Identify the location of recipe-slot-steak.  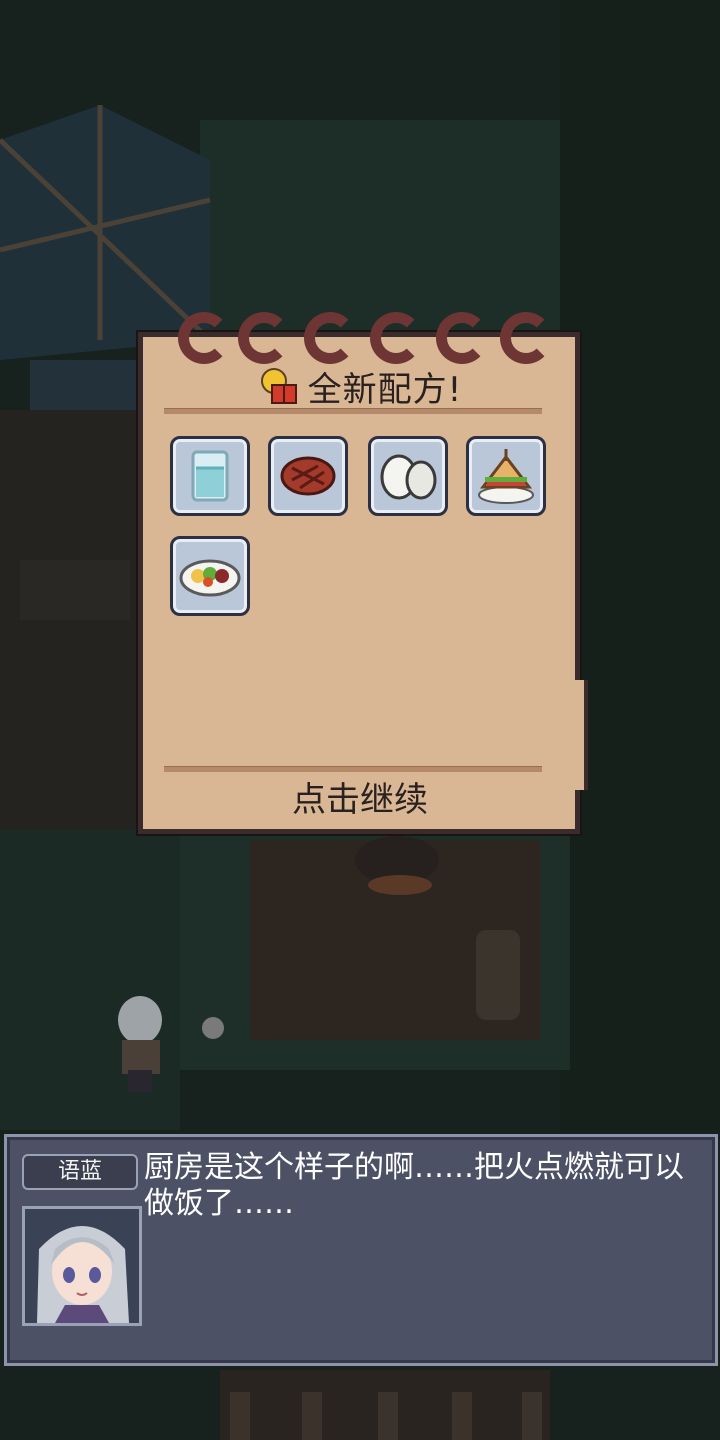
(308, 476).